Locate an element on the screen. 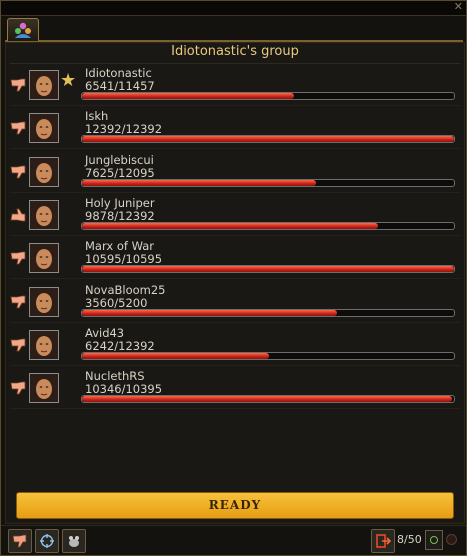 This screenshot has height=556, width=467. leave-group-icon is located at coordinates (383, 541).